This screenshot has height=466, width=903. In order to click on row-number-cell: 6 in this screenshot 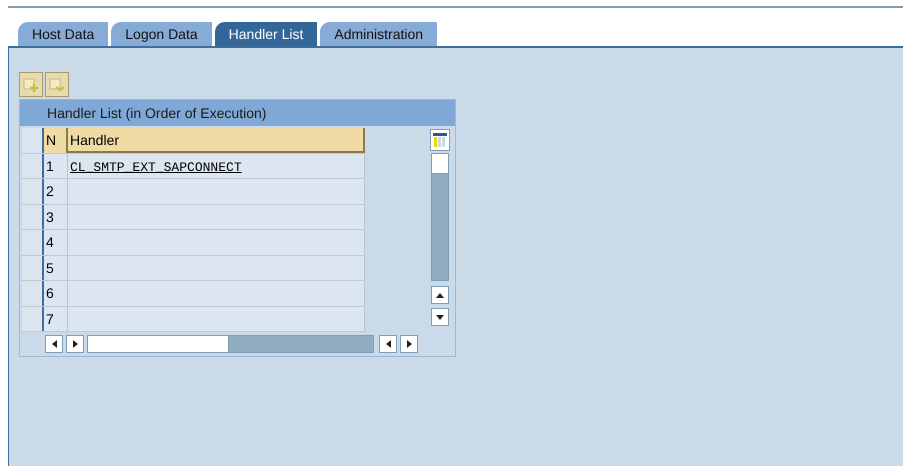, I will do `click(56, 293)`.